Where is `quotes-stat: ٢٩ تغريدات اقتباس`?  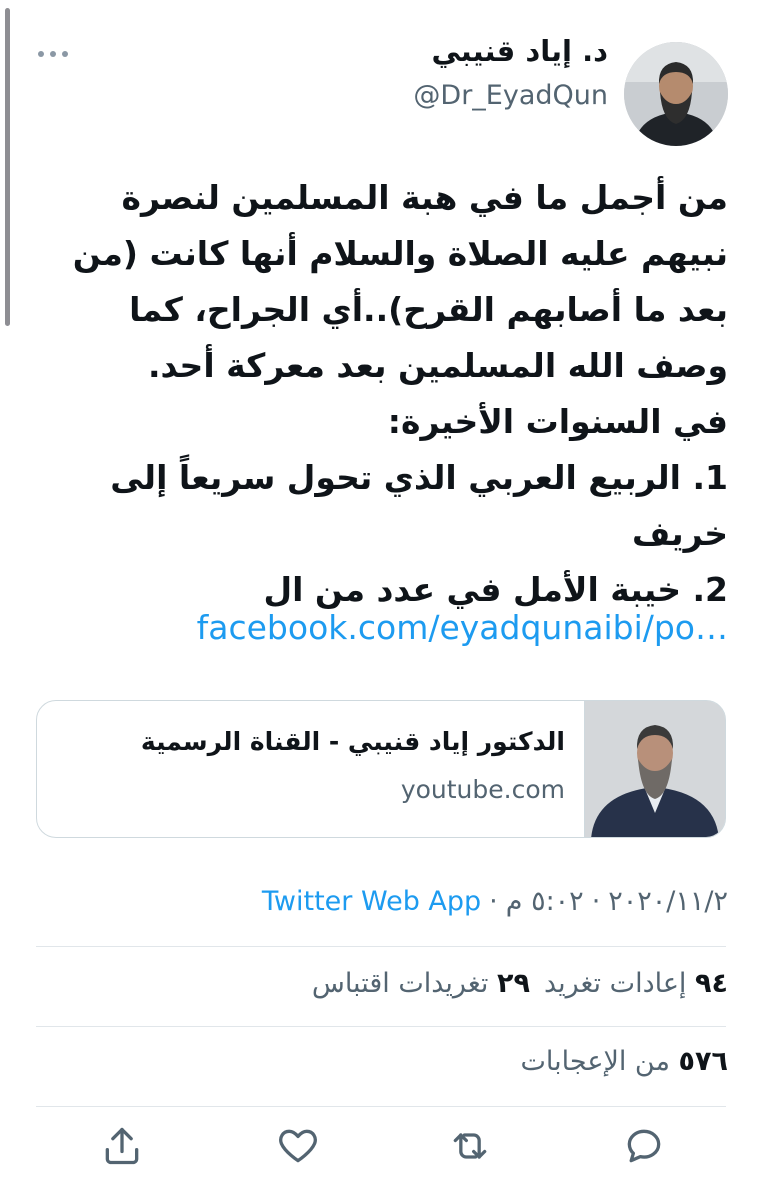
quotes-stat: ٢٩ تغريدات اقتباس is located at coordinates (421, 983).